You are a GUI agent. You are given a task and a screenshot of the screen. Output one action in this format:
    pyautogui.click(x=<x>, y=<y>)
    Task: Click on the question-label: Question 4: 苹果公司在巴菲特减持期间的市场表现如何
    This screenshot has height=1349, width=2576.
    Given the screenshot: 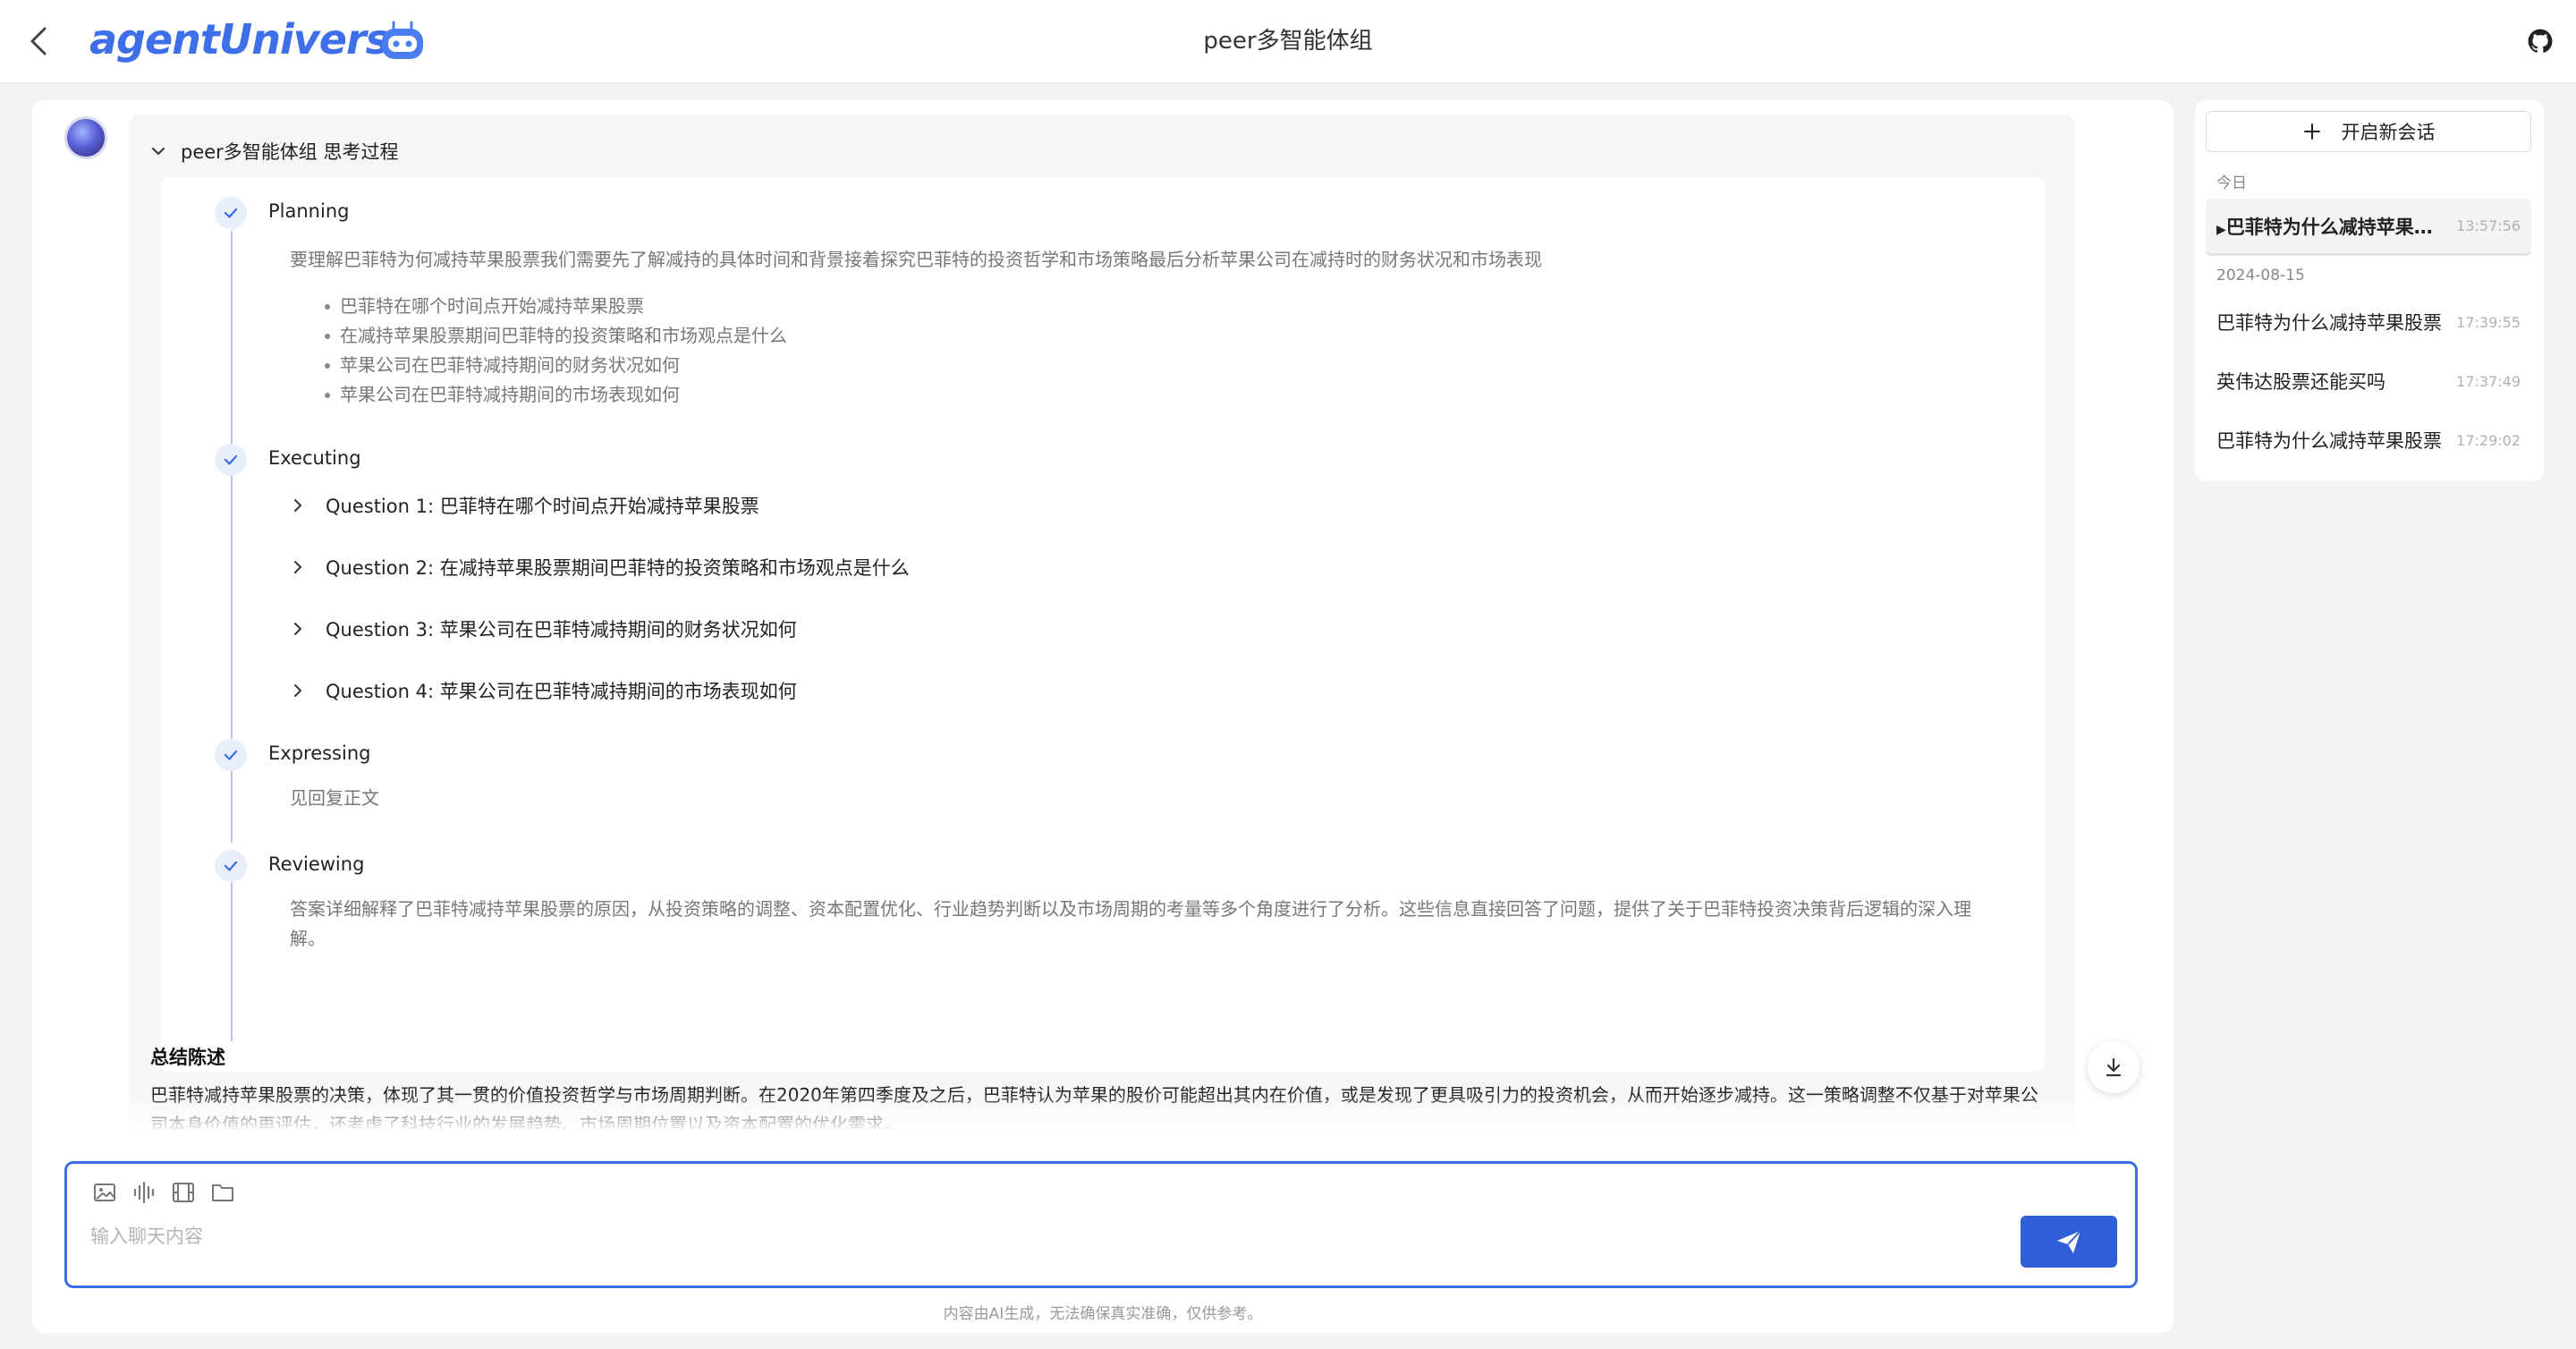 What is the action you would take?
    pyautogui.click(x=561, y=691)
    